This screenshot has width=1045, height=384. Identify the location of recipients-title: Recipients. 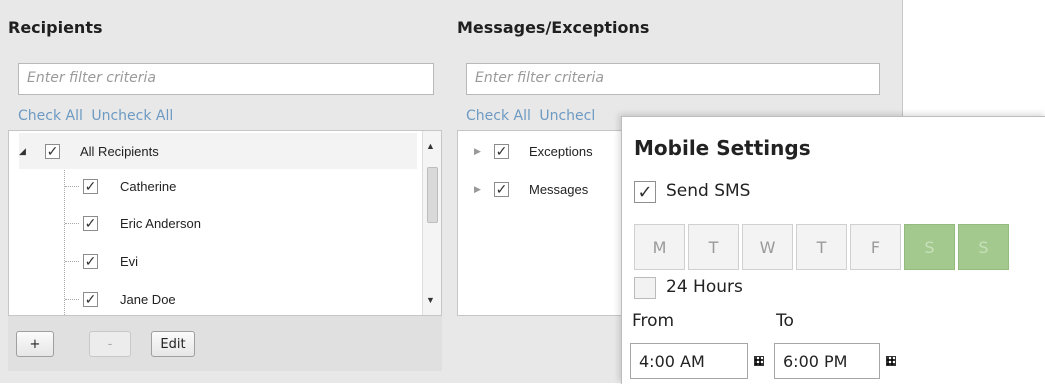
(55, 27).